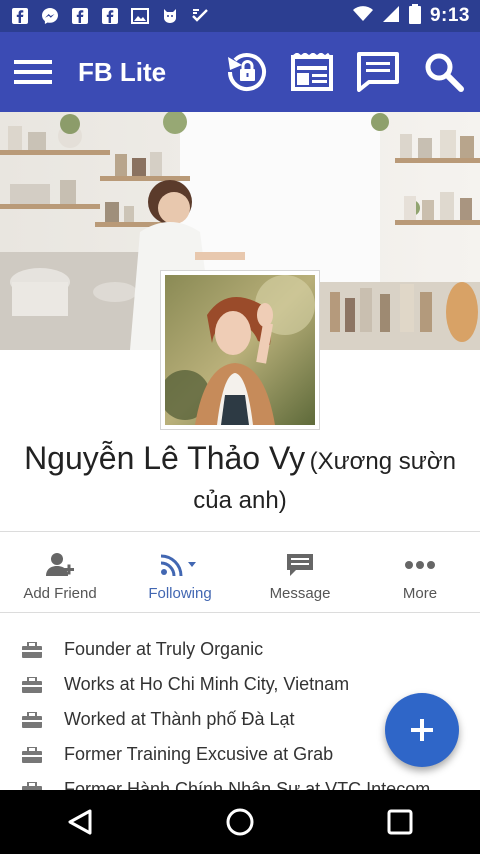 The height and width of the screenshot is (854, 480). I want to click on back-button, so click(80, 822).